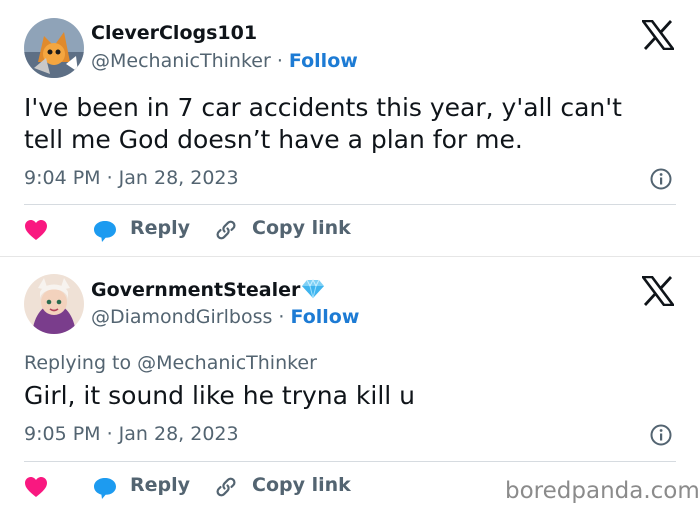 The image size is (700, 513). Describe the element at coordinates (181, 61) in the screenshot. I see `handle: @MechanicThinker` at that location.